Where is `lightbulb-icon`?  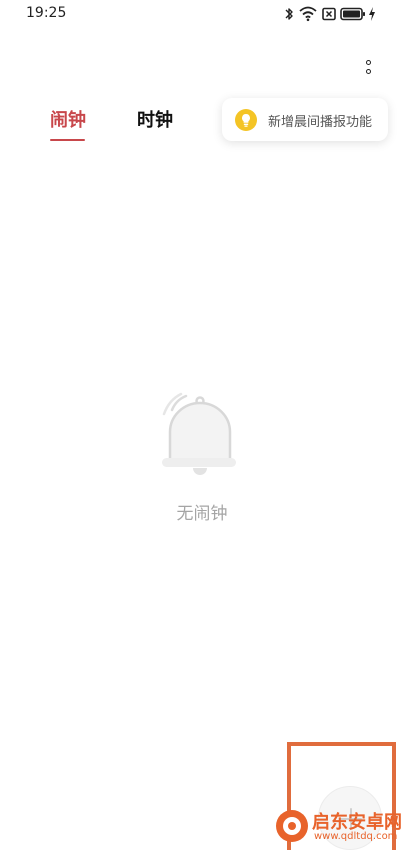
lightbulb-icon is located at coordinates (246, 120).